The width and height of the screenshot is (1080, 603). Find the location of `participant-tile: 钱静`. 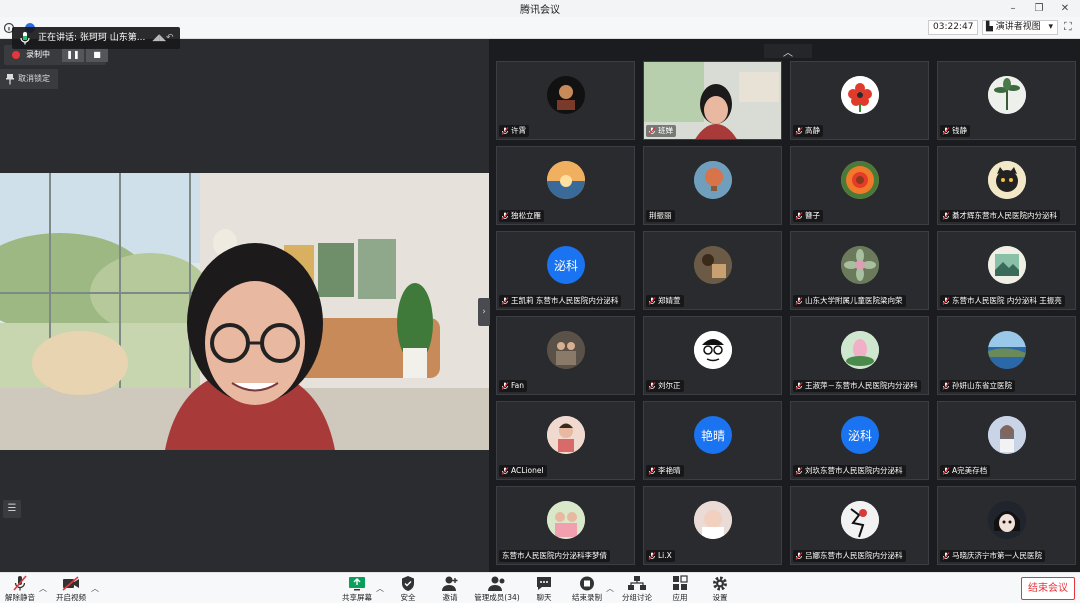

participant-tile: 钱静 is located at coordinates (1006, 100).